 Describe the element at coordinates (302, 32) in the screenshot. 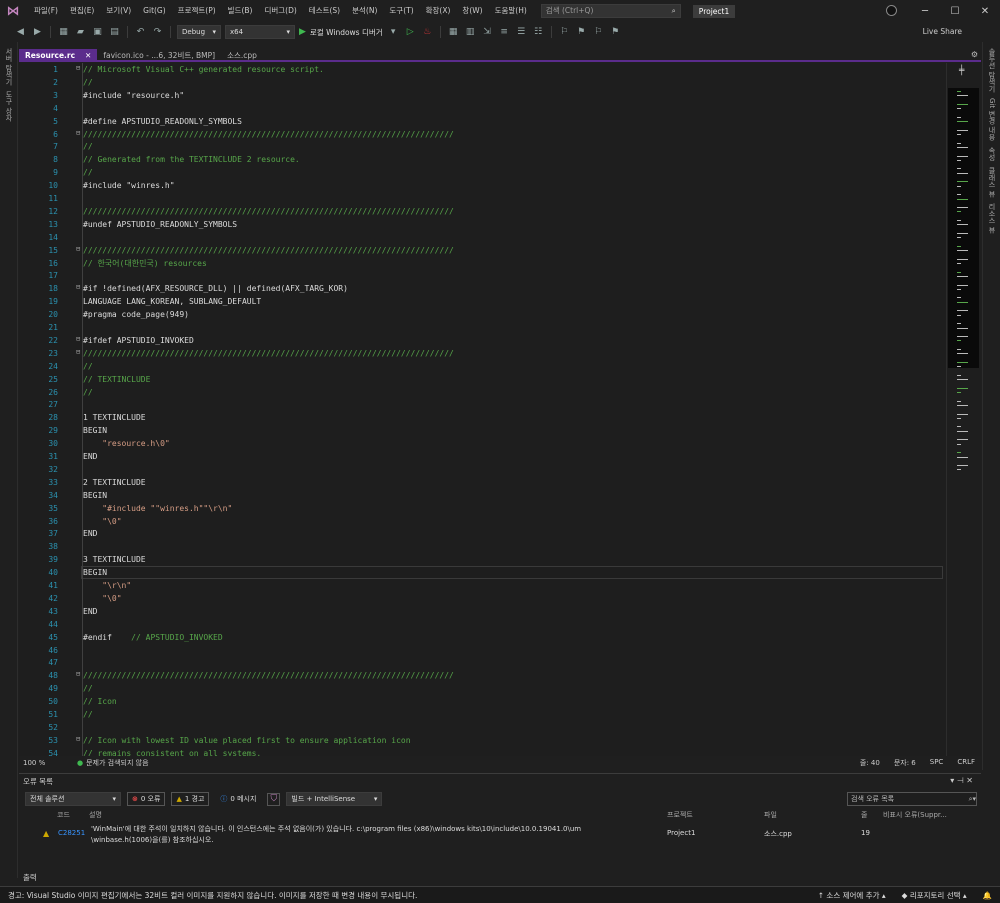

I see `start-debugging-icon: ▶` at that location.